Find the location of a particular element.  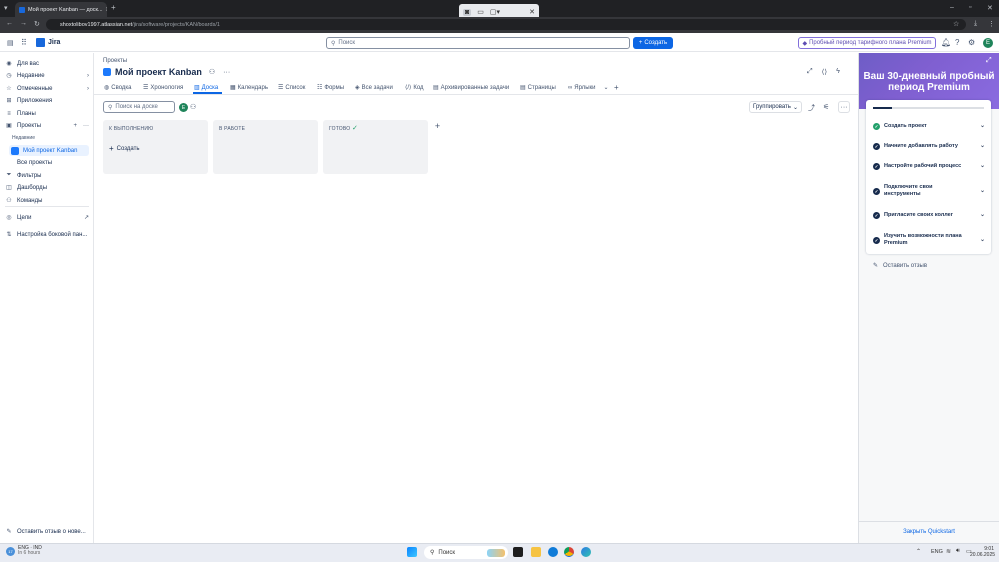

more-options-icon: ··· is located at coordinates (844, 107).